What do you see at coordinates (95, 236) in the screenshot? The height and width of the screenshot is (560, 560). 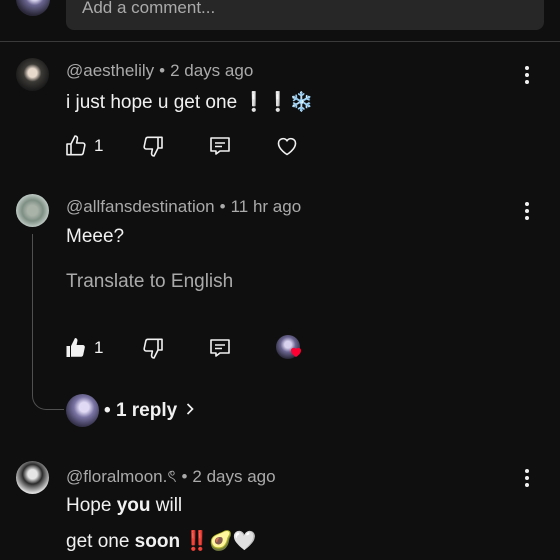 I see `comment-text: Meee?` at bounding box center [95, 236].